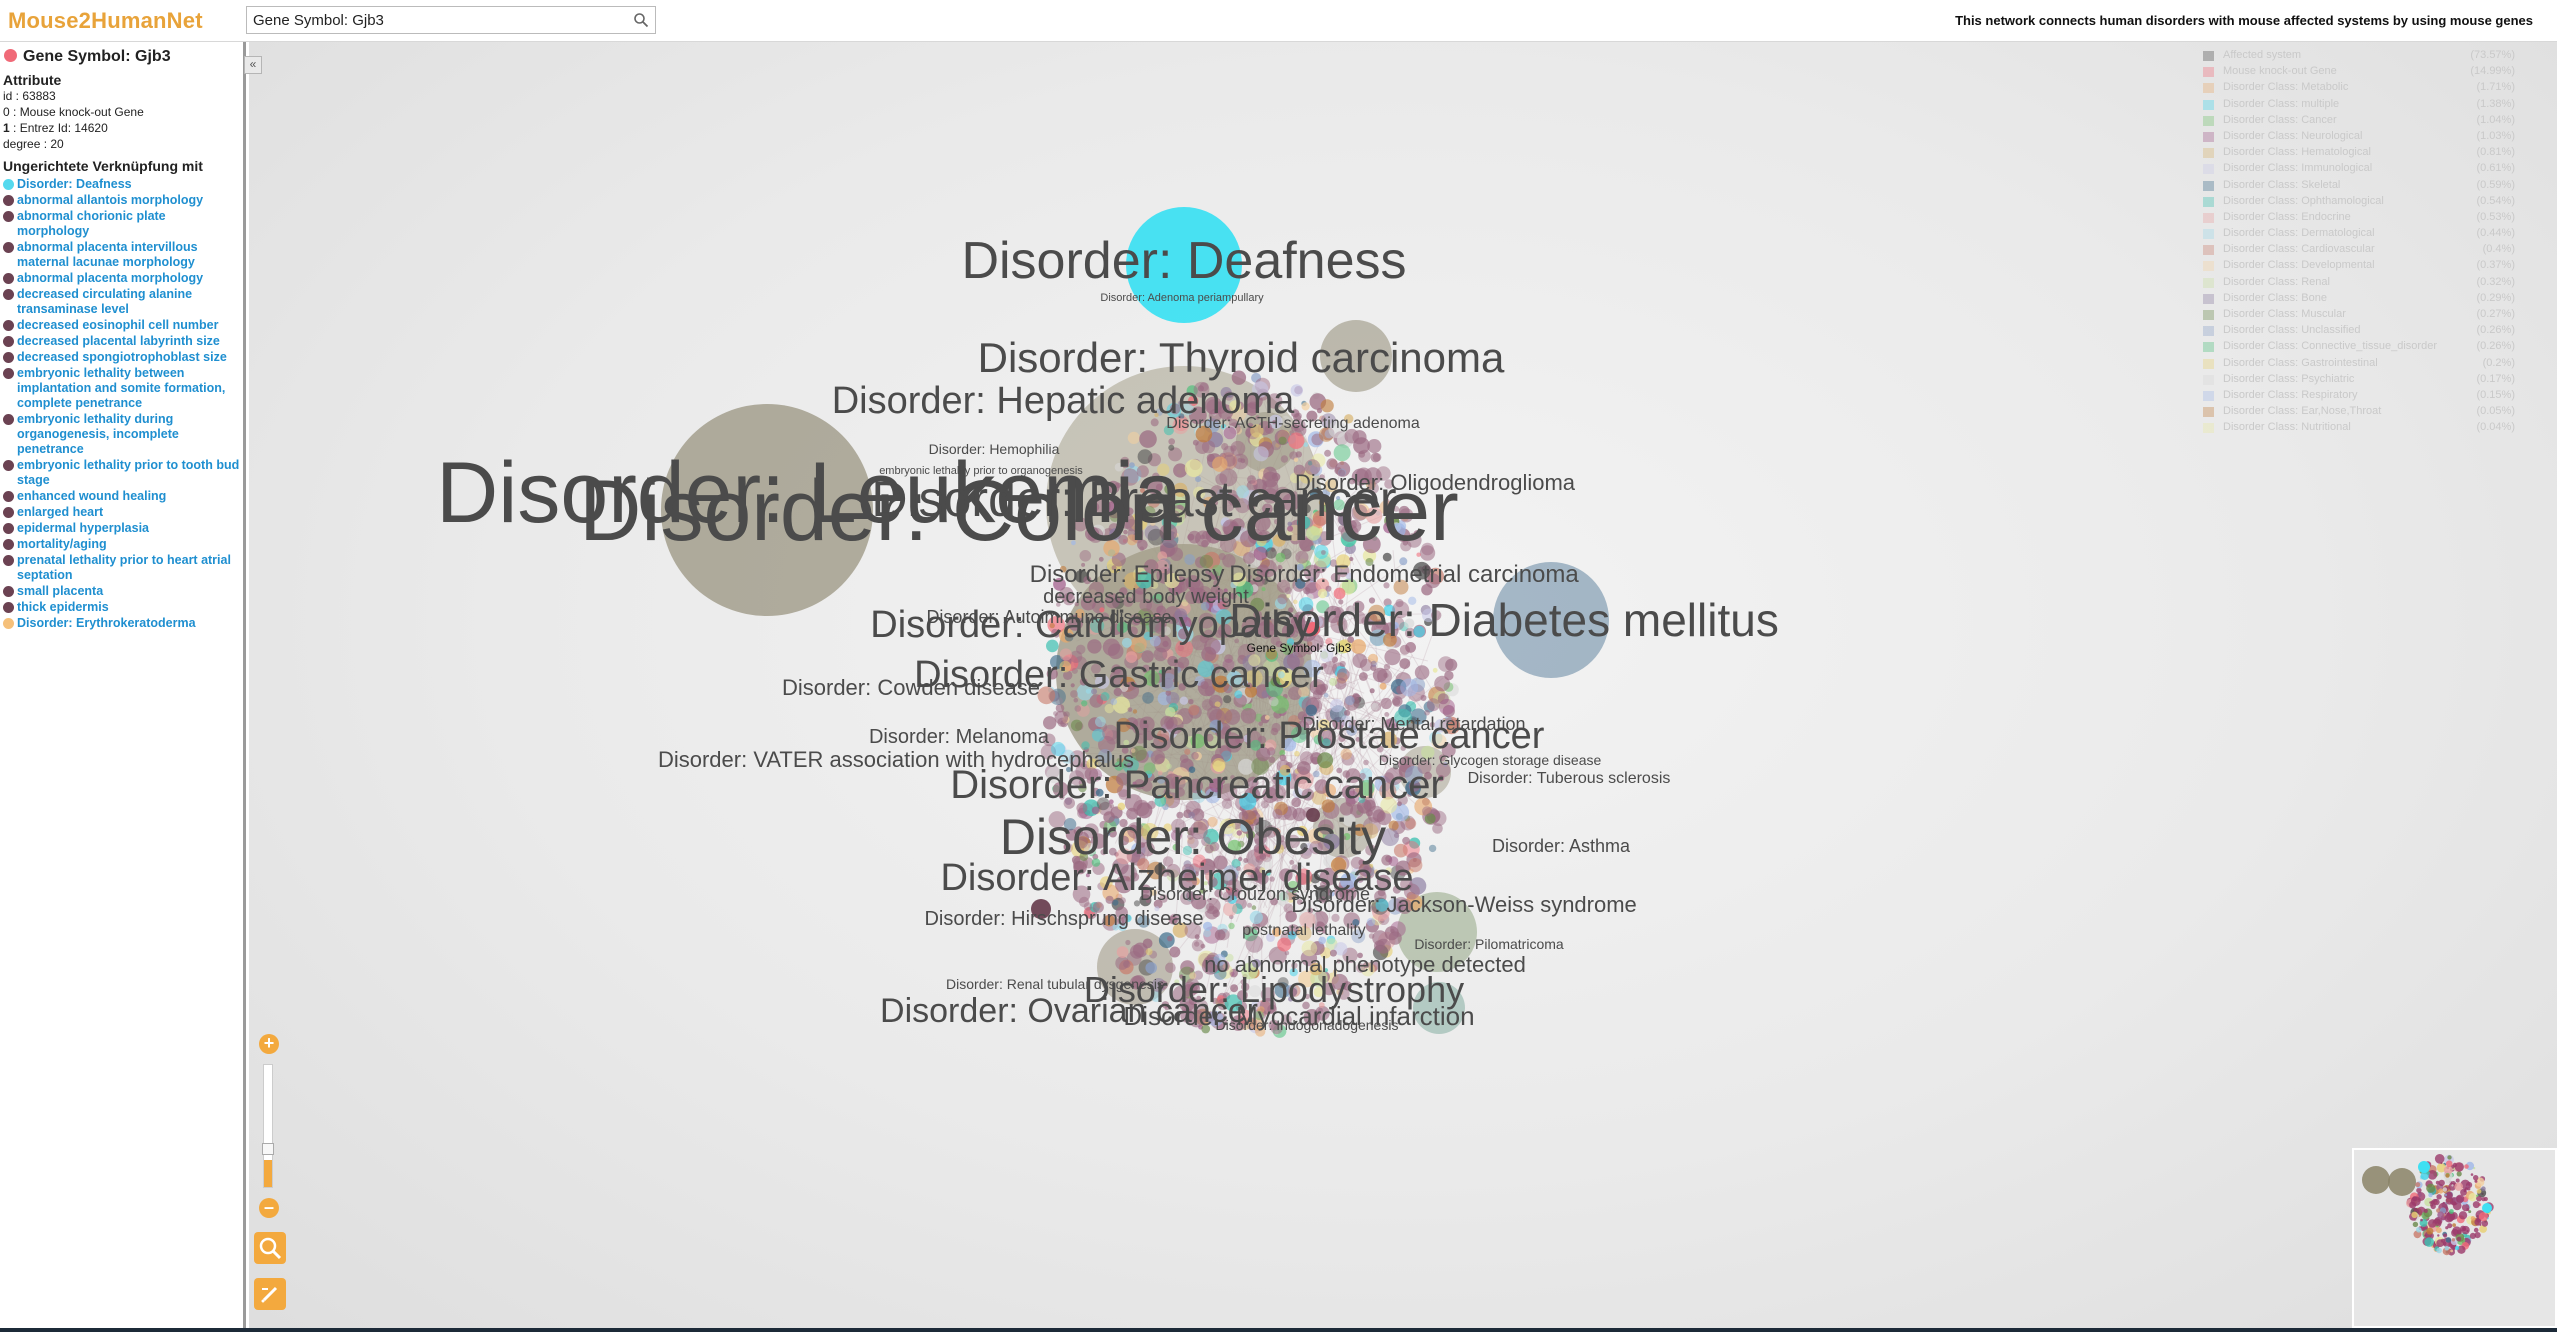 This screenshot has height=1332, width=2557. I want to click on linked-node-item: abnormal allantois morphology, so click(122, 200).